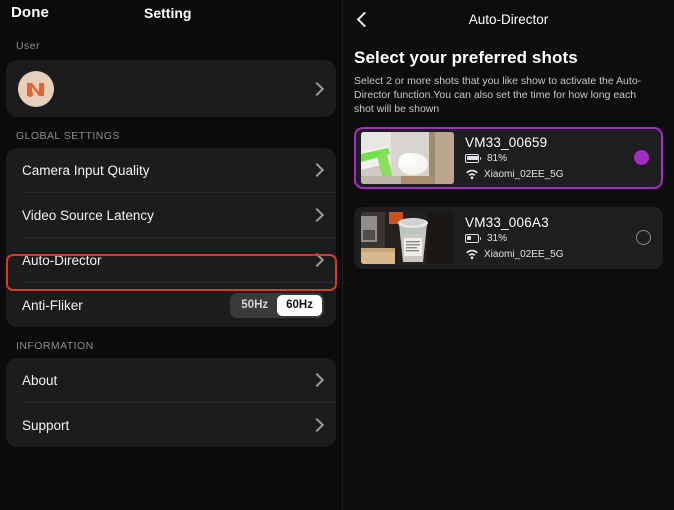 This screenshot has height=510, width=674. What do you see at coordinates (643, 238) in the screenshot?
I see `shot-unselected-radio` at bounding box center [643, 238].